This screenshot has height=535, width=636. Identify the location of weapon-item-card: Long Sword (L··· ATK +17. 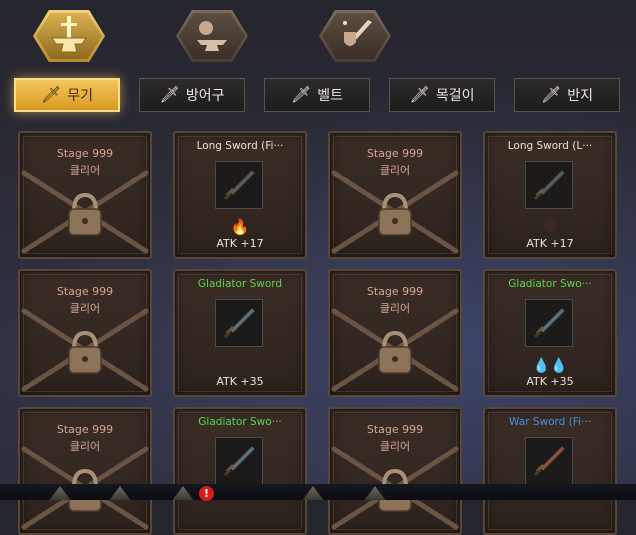
(550, 195).